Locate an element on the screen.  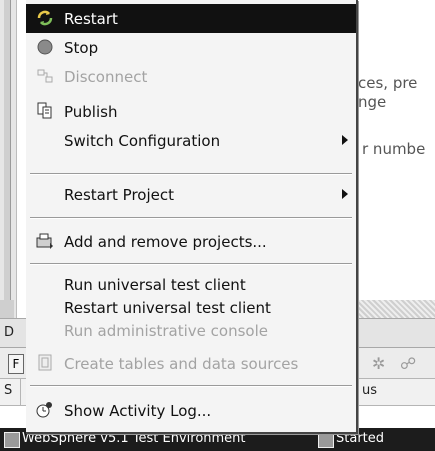
menu-item-label: Run administrative console is located at coordinates (166, 331).